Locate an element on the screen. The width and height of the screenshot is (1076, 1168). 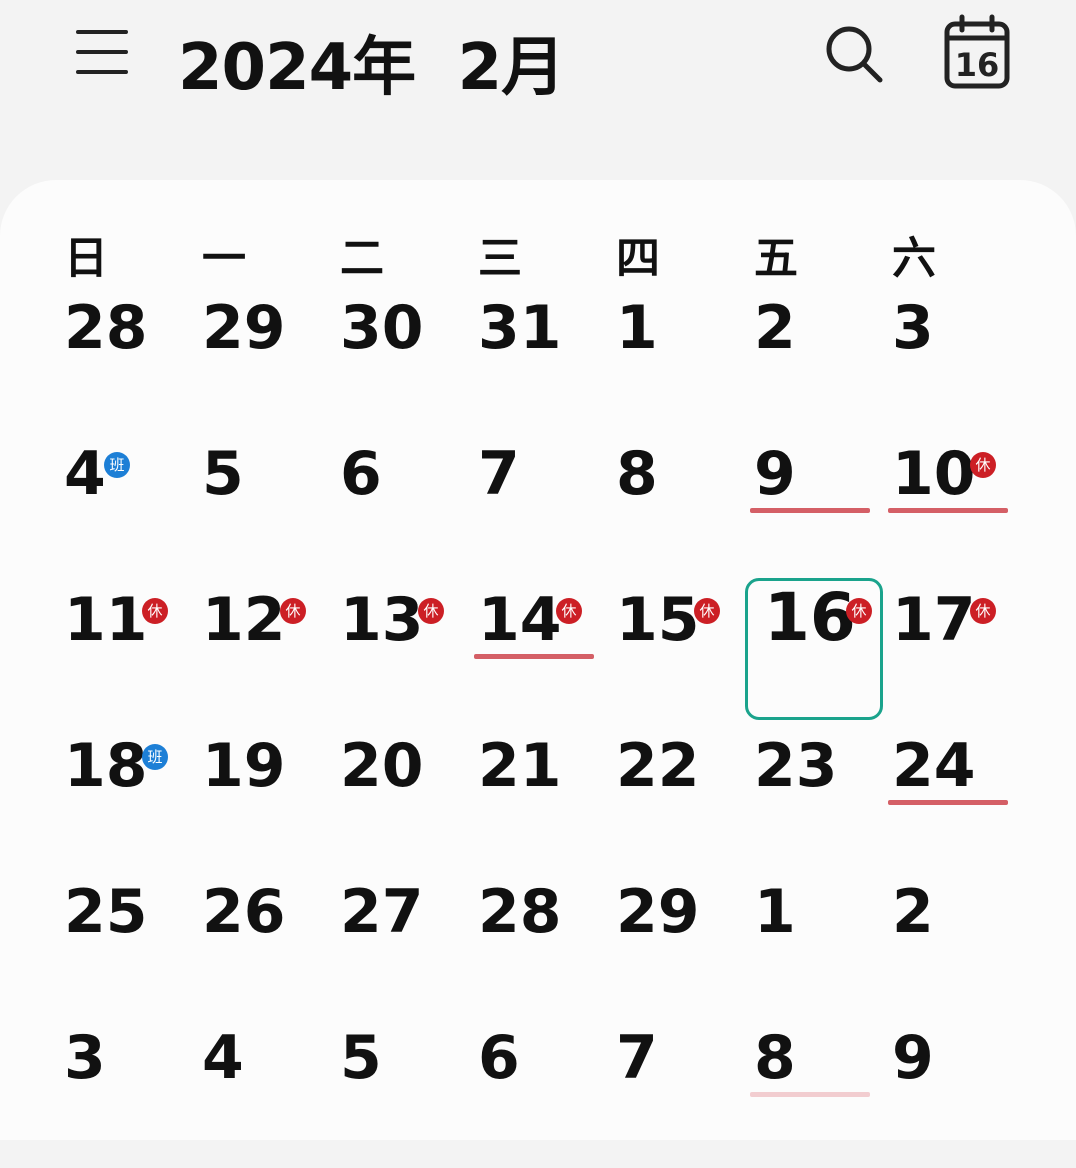
search-button is located at coordinates (854, 54).